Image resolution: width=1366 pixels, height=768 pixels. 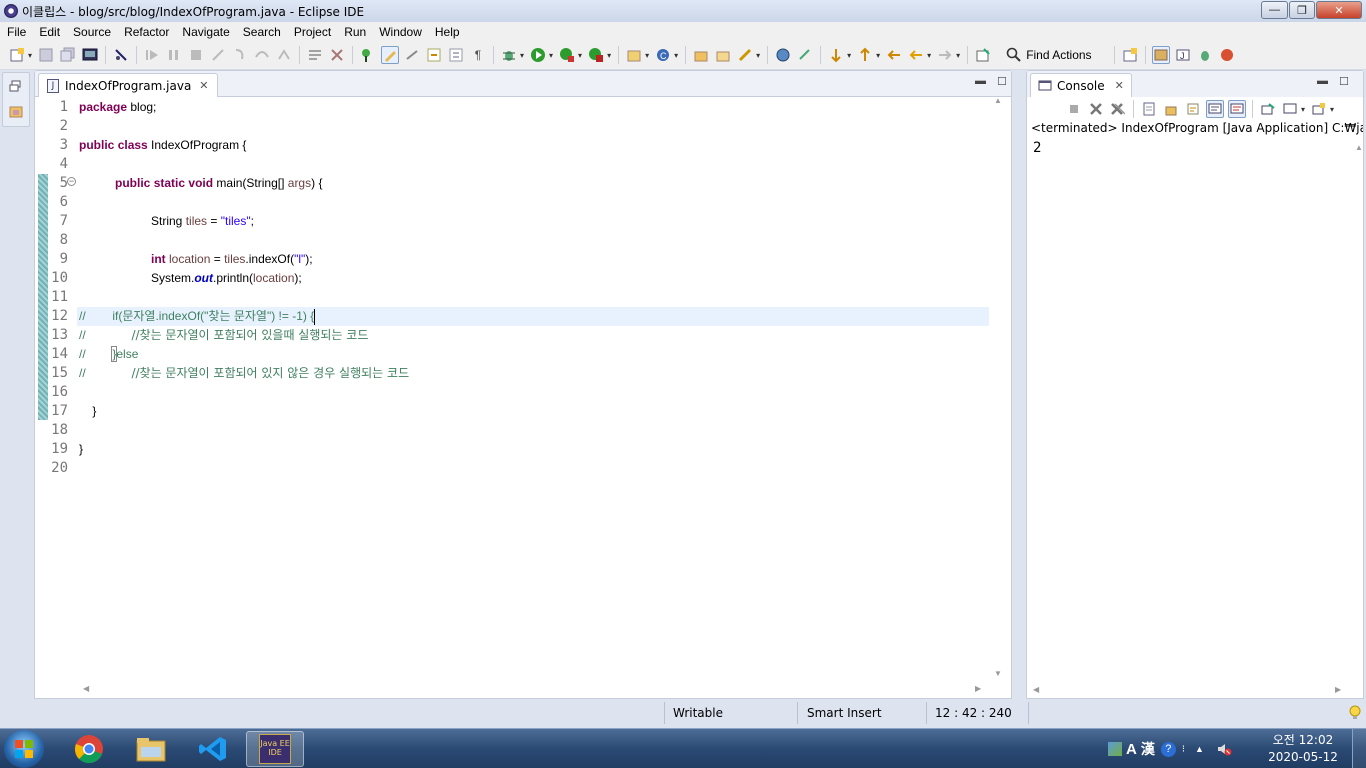 What do you see at coordinates (244, 373) in the screenshot?
I see `code-line-15: // //찾는 문자열이 포함되어 있지 않은 경우 실행되는 코드` at bounding box center [244, 373].